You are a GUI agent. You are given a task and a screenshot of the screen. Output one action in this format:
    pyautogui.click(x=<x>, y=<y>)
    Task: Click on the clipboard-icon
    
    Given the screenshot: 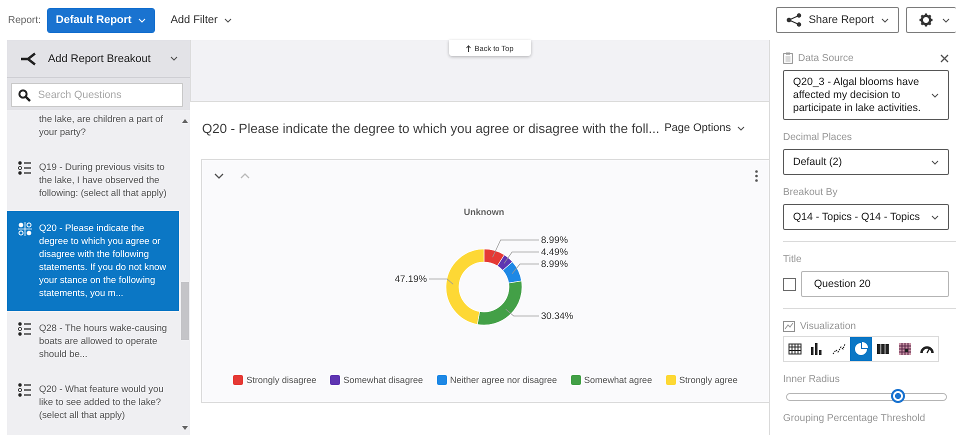 What is the action you would take?
    pyautogui.click(x=788, y=58)
    